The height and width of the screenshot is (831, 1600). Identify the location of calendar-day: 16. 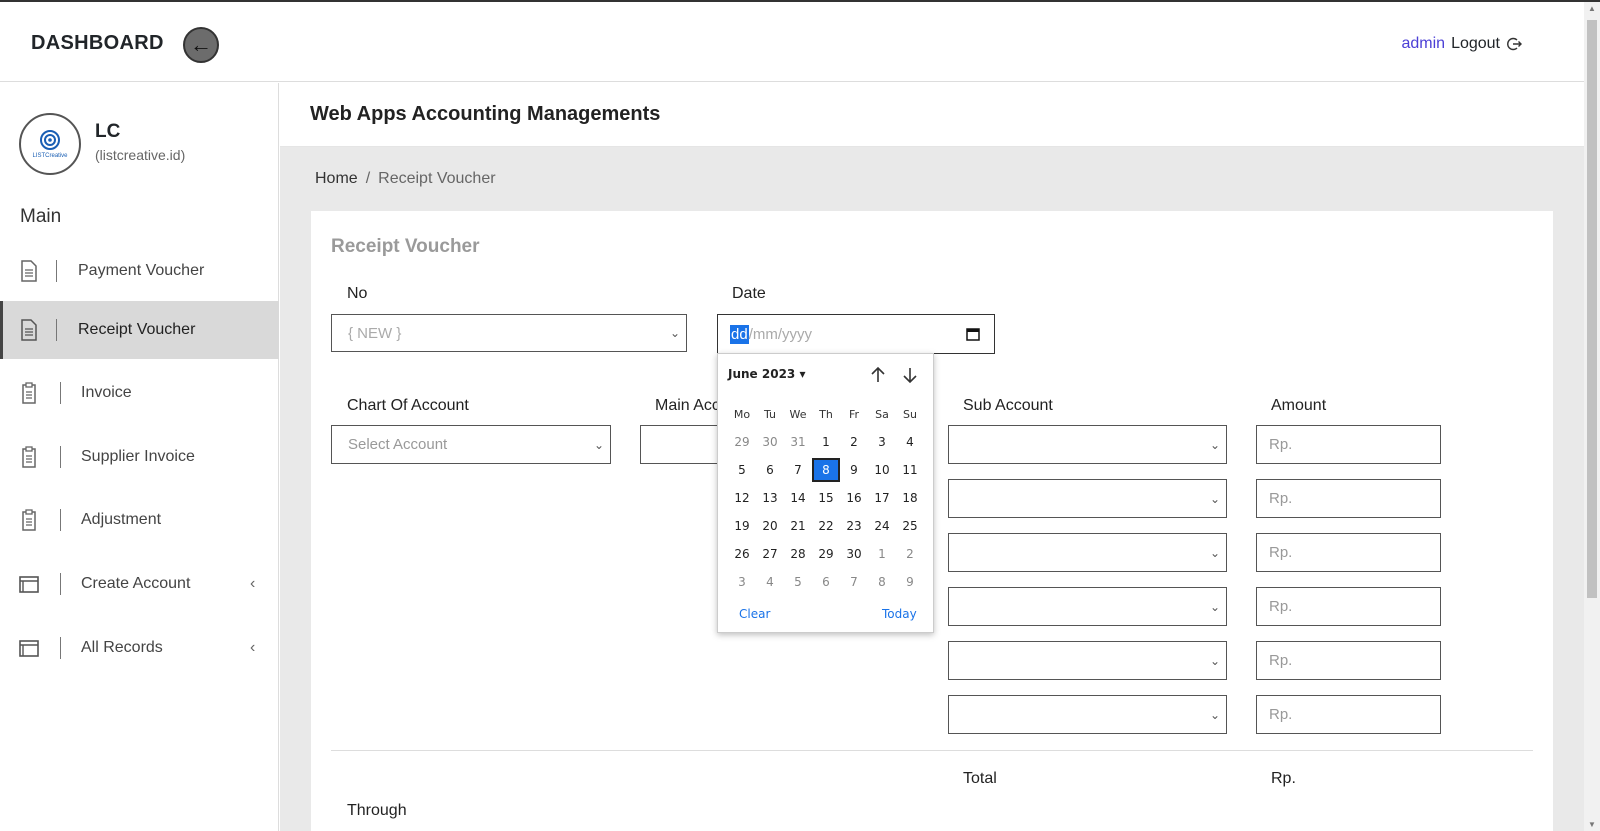
(854, 498).